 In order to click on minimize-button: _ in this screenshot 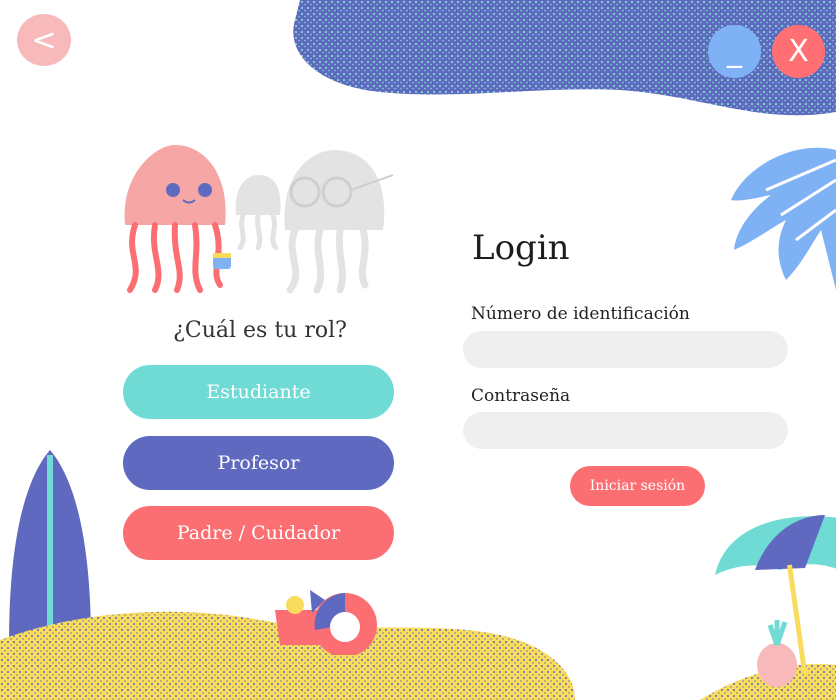, I will do `click(734, 51)`.